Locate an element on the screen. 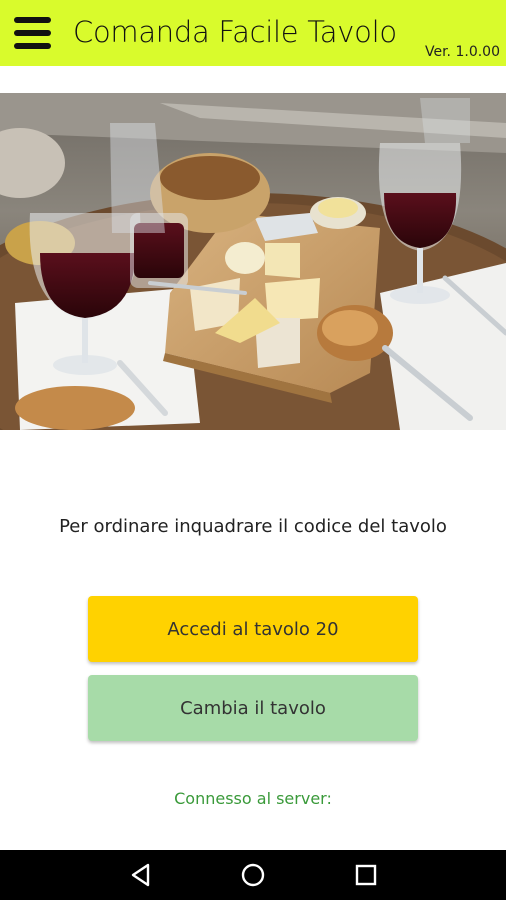 The height and width of the screenshot is (900, 506). app-bar: Comanda Facile Tavolo Ver. 1.0.00 is located at coordinates (253, 33).